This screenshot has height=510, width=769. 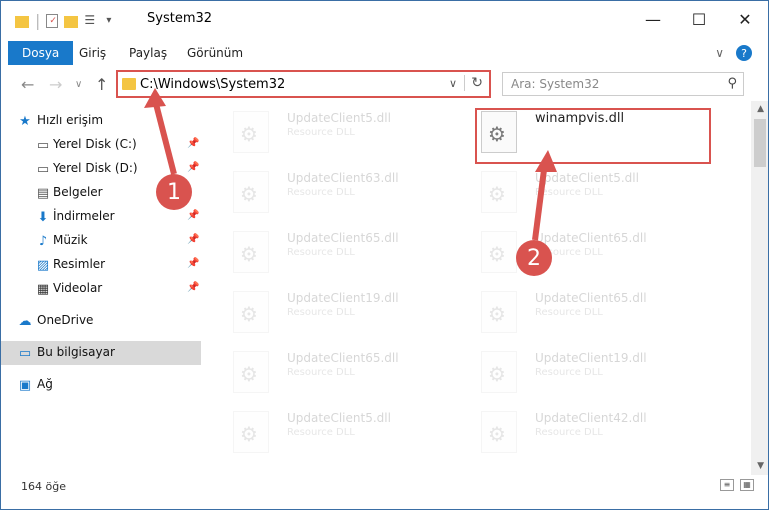 I want to click on step-badge-2: 2, so click(x=534, y=258).